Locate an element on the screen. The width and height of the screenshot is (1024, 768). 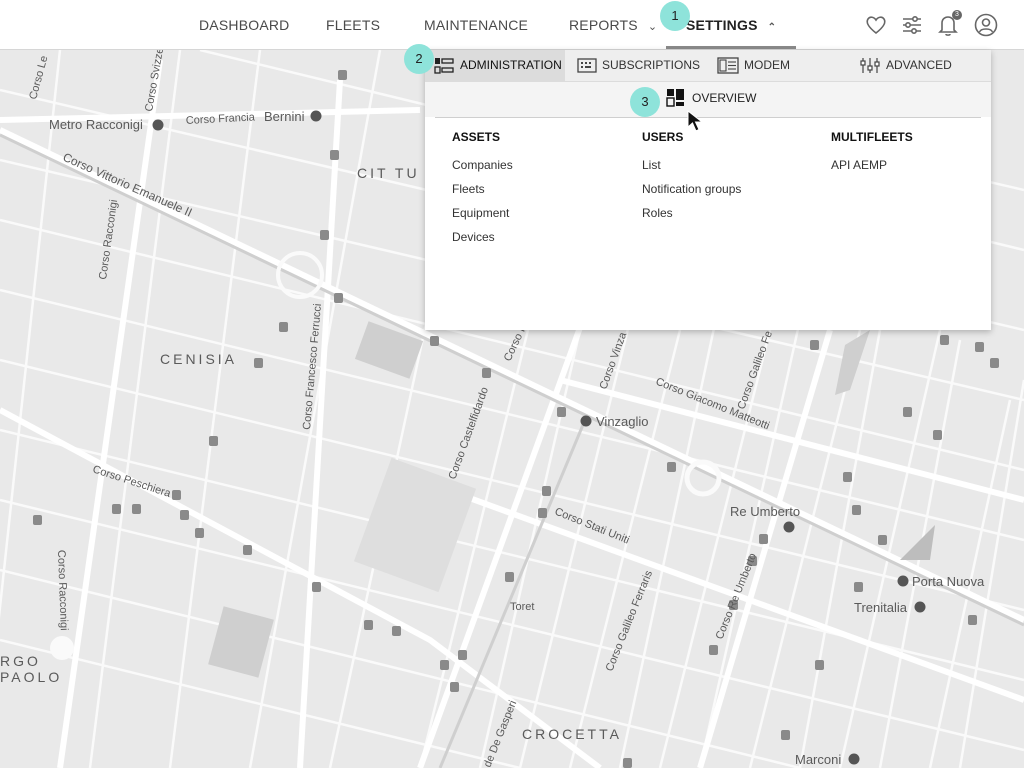
link-roles: Roles is located at coordinates (691, 213).